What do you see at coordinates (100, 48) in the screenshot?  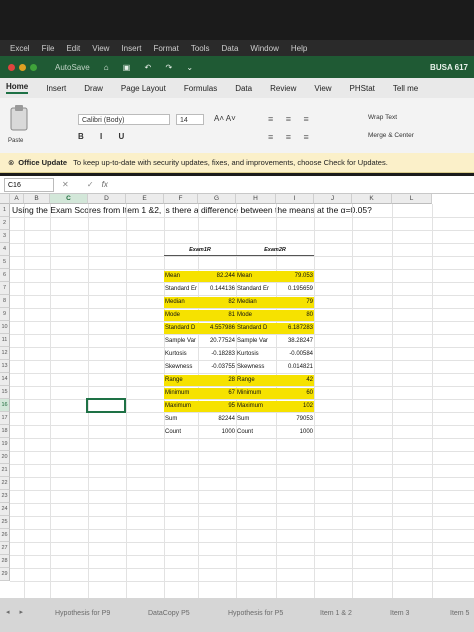 I see `mac-menu-view: View` at bounding box center [100, 48].